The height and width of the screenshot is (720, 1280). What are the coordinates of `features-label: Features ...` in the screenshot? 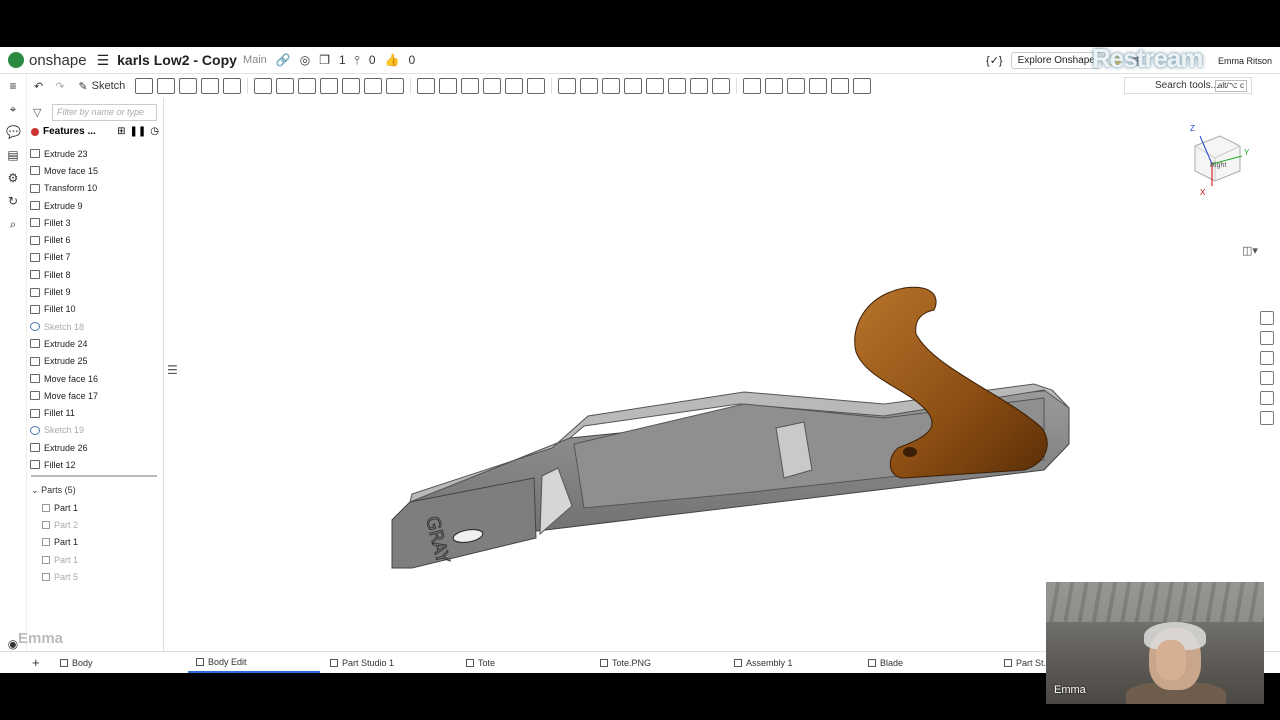 It's located at (69, 131).